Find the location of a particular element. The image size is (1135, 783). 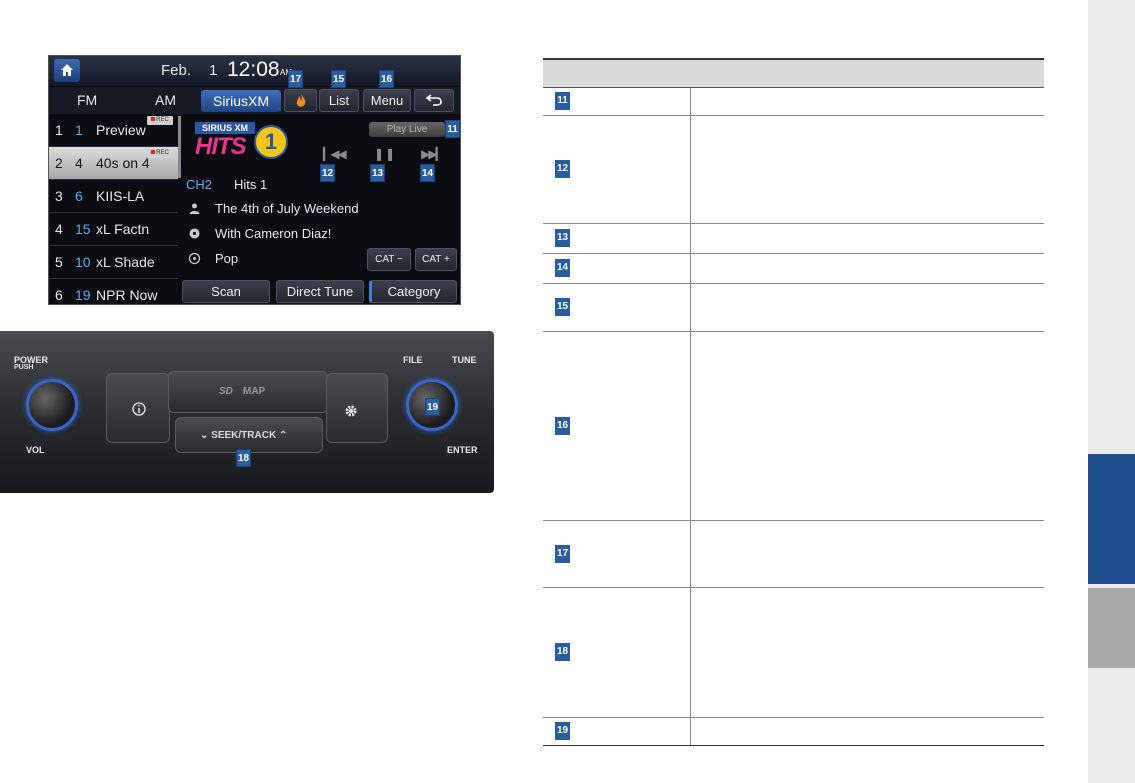

sxm-button is located at coordinates (300, 100).